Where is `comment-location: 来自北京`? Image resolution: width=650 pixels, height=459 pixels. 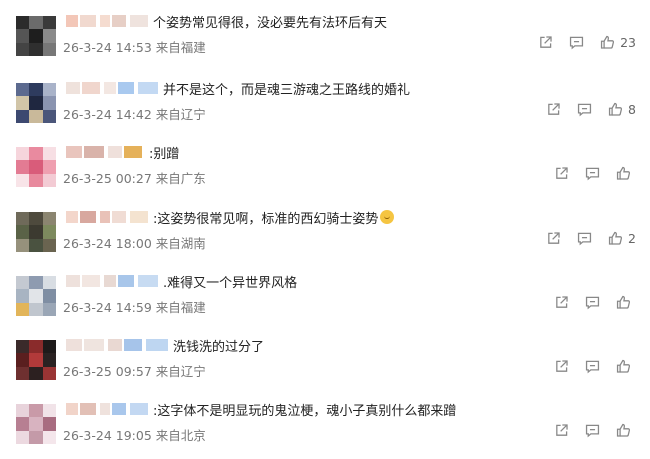 comment-location: 来自北京 is located at coordinates (180, 435).